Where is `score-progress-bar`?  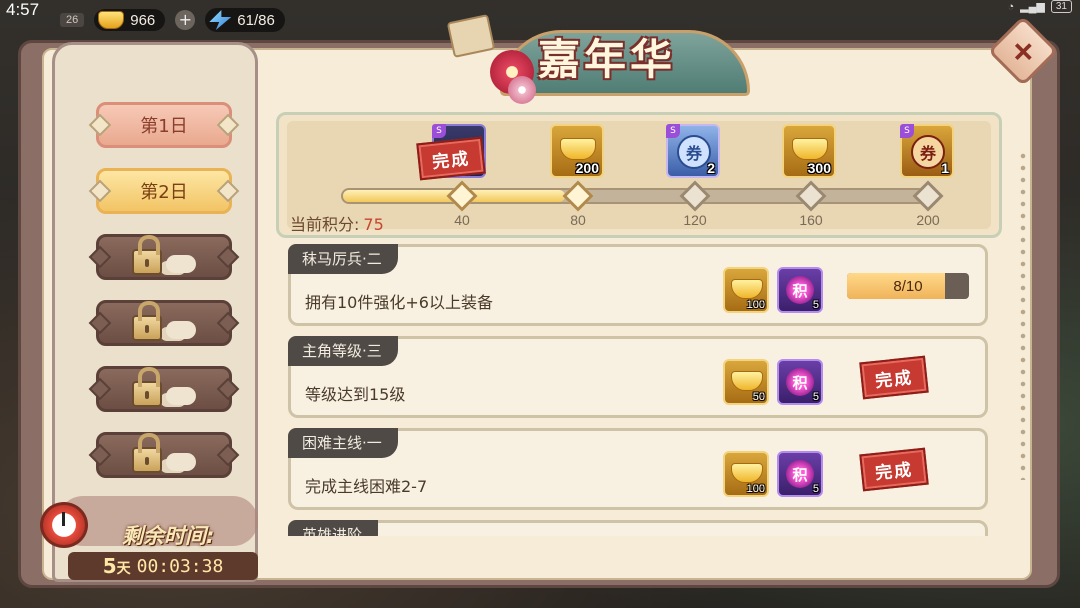
score-progress-bar is located at coordinates (636, 196).